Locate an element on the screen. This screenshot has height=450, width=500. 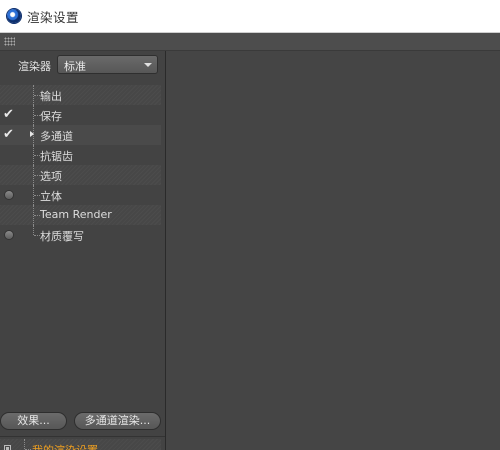
settings-tree: 输出 ✔ 保存 ✔ 多通道 抗锯齿 选项 立体 Team Render 材质覆写 is located at coordinates (82, 165).